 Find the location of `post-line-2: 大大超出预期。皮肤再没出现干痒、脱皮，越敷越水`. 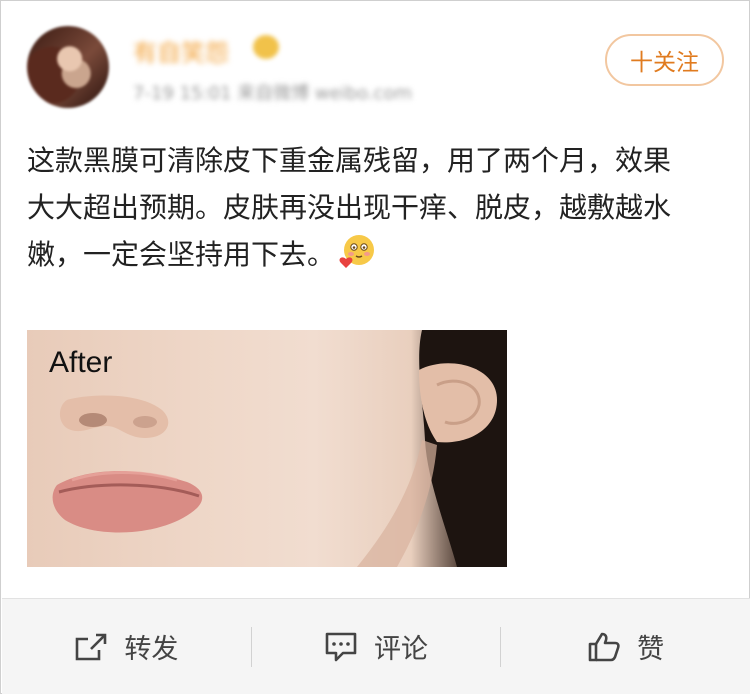

post-line-2: 大大超出预期。皮肤再没出现干痒、脱皮，越敷越水 is located at coordinates (349, 207).